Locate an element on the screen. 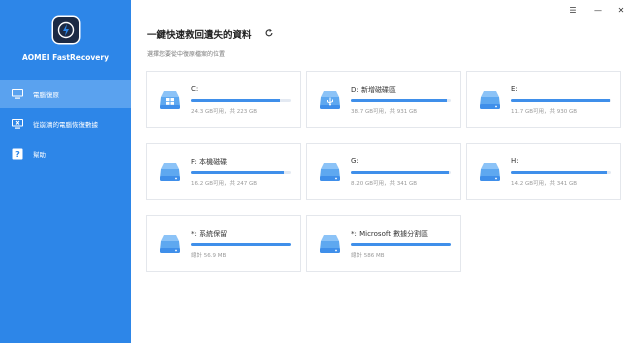 This screenshot has width=640, height=343. page-title: 一鍵快速救回遺失的資料 is located at coordinates (199, 35).